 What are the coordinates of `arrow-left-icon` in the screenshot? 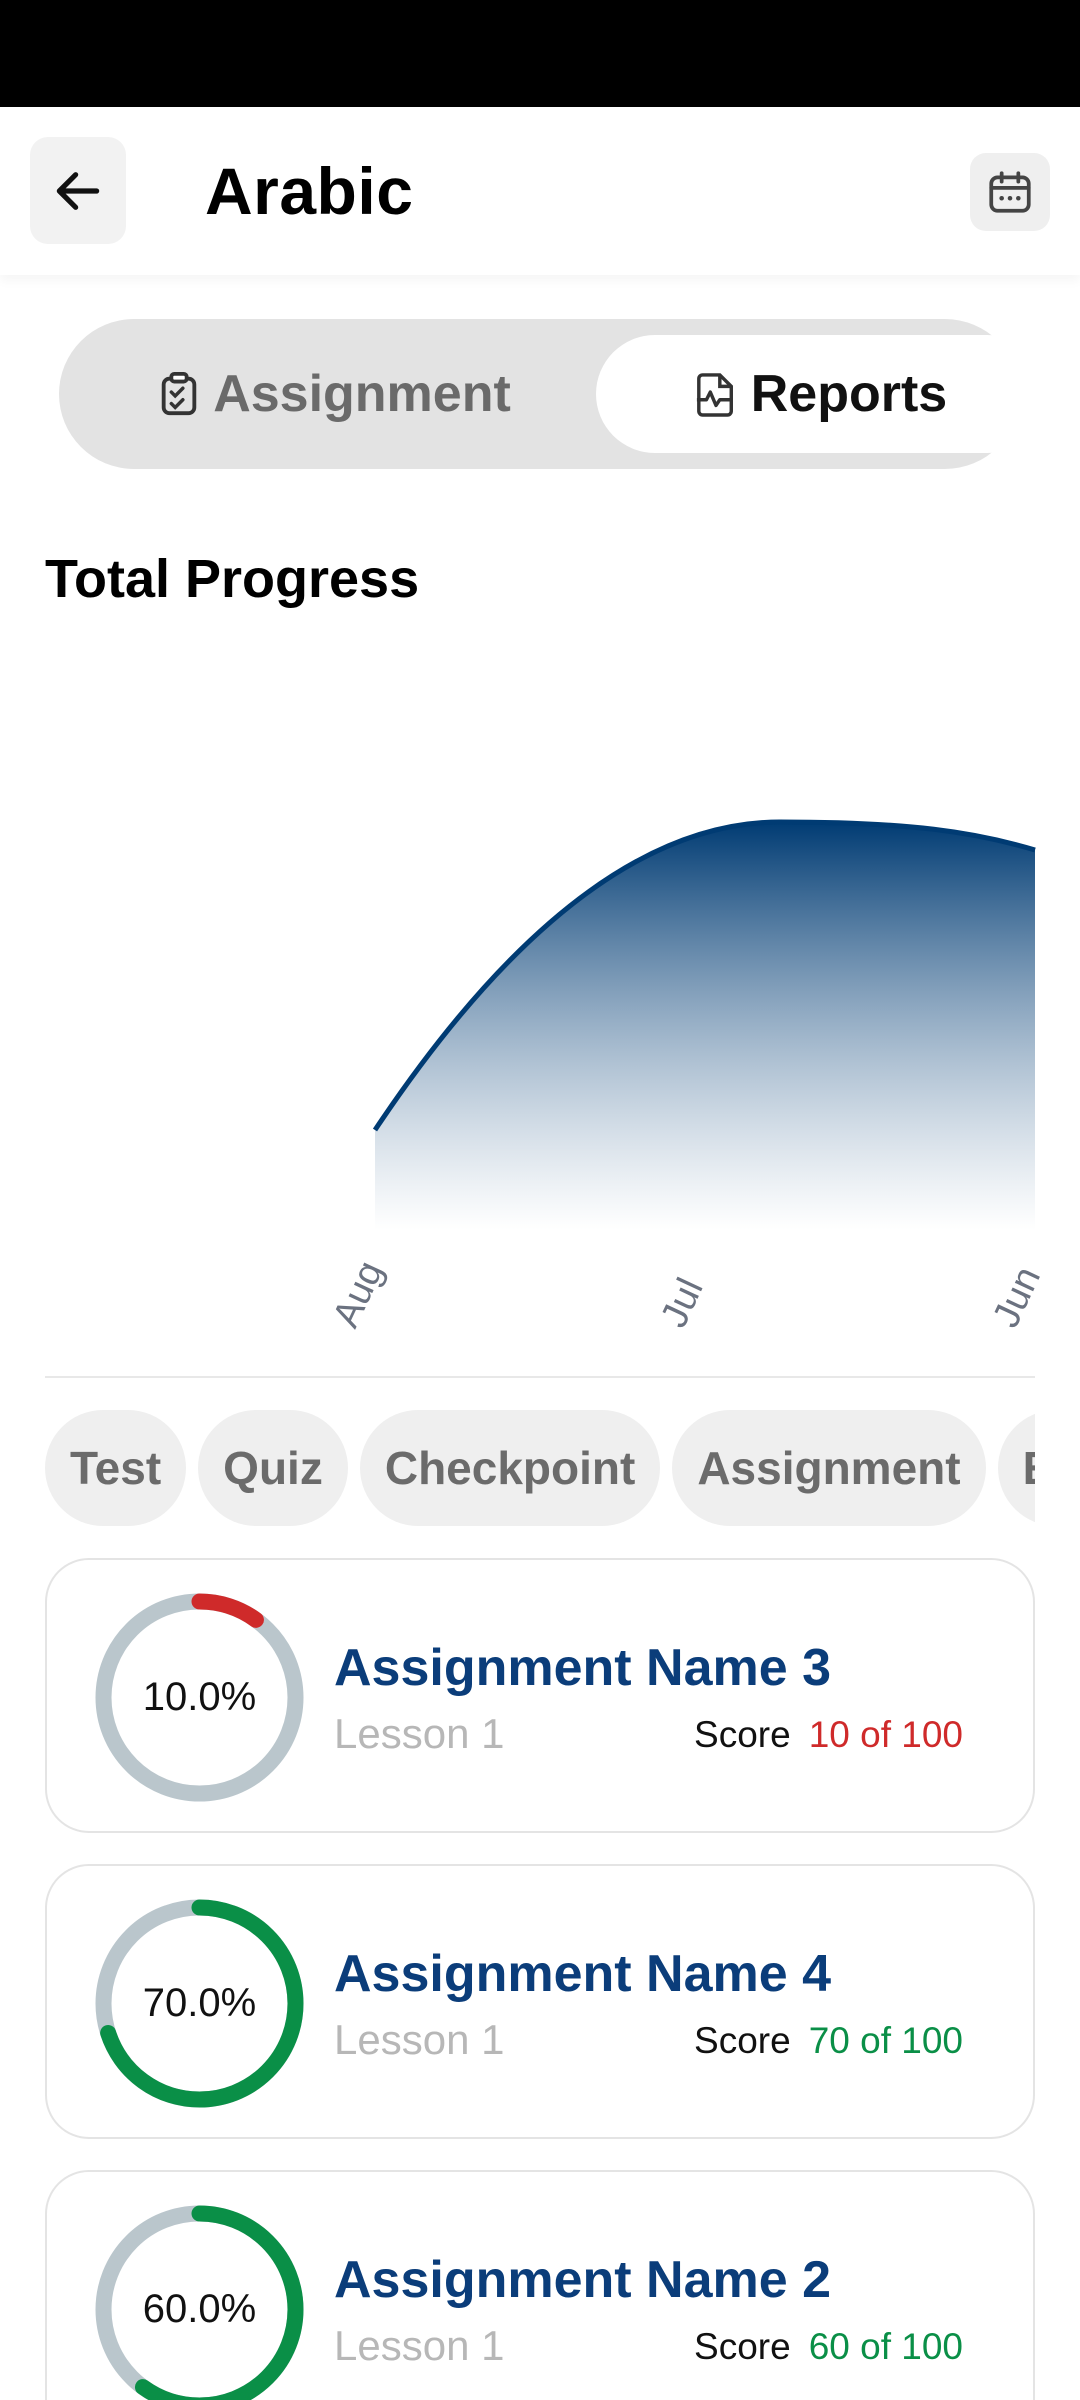 It's located at (78, 190).